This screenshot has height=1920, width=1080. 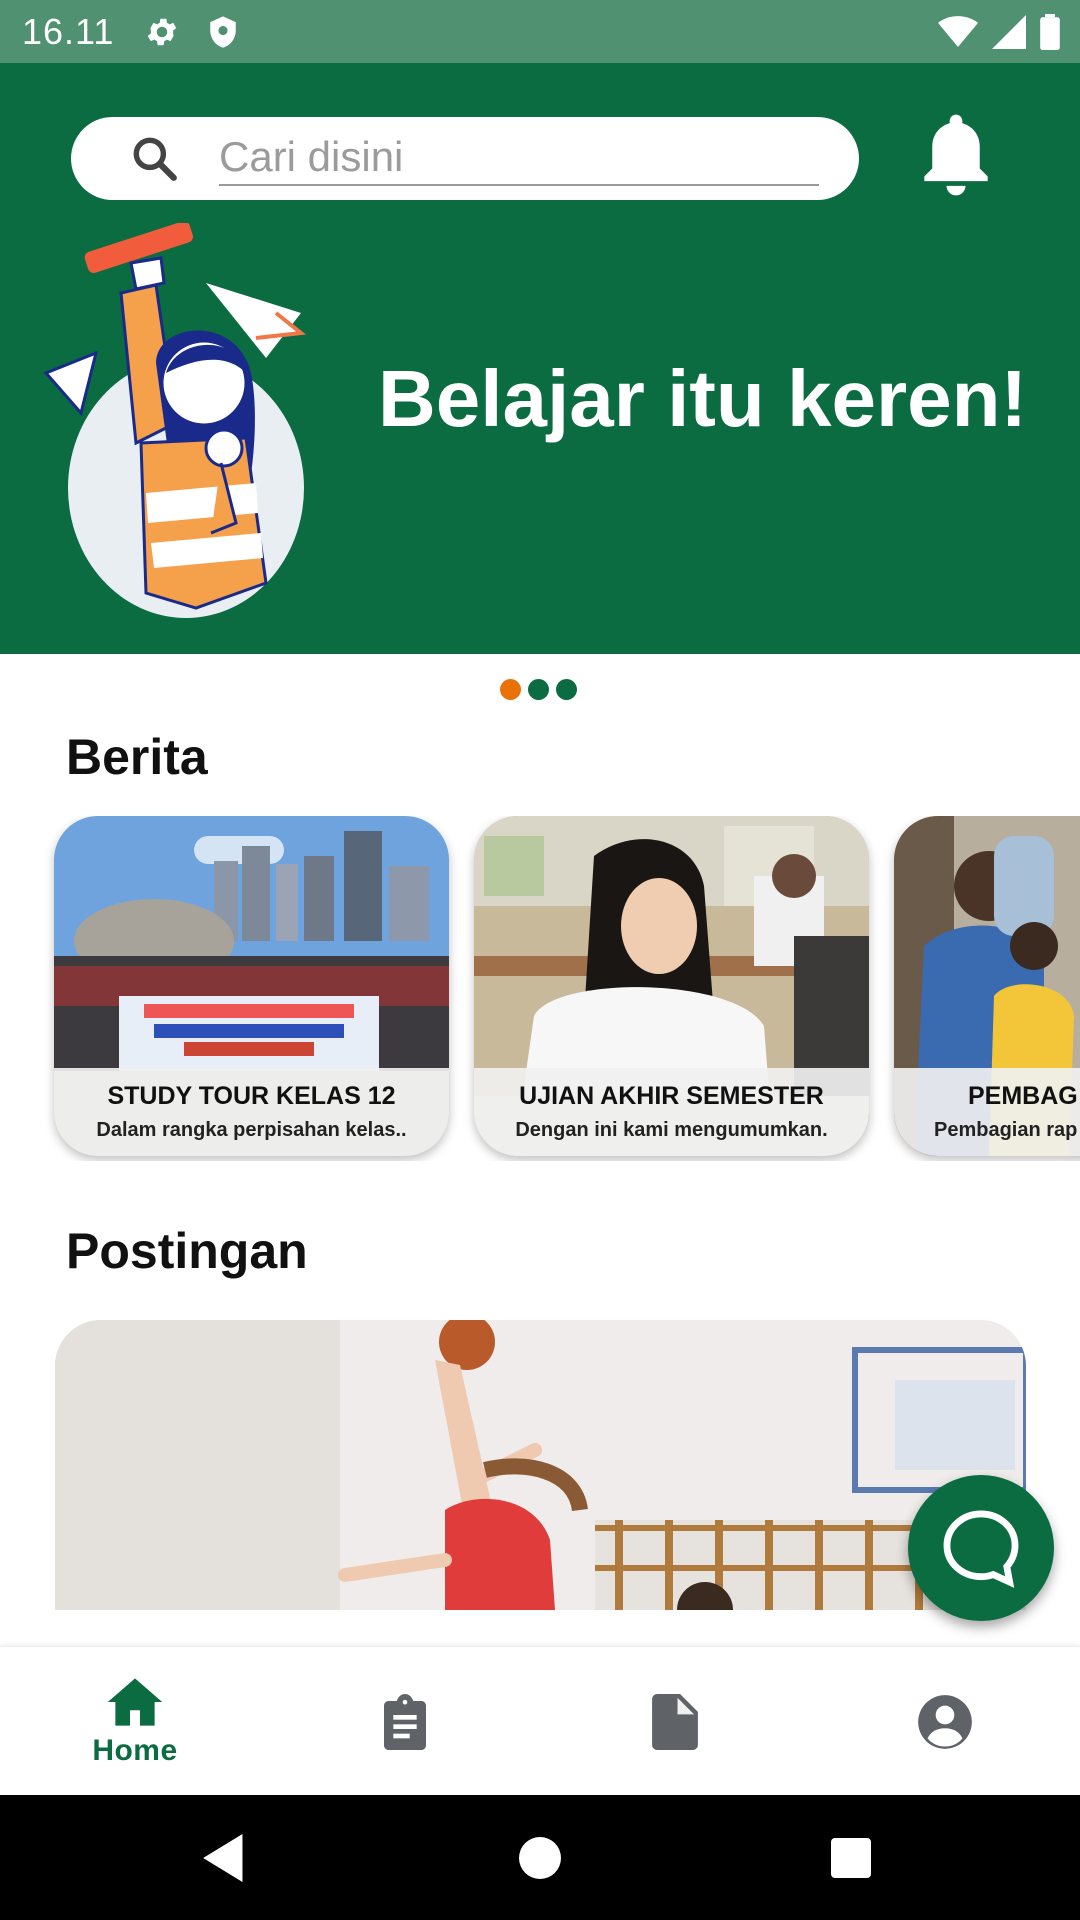 What do you see at coordinates (154, 158) in the screenshot?
I see `search-icon` at bounding box center [154, 158].